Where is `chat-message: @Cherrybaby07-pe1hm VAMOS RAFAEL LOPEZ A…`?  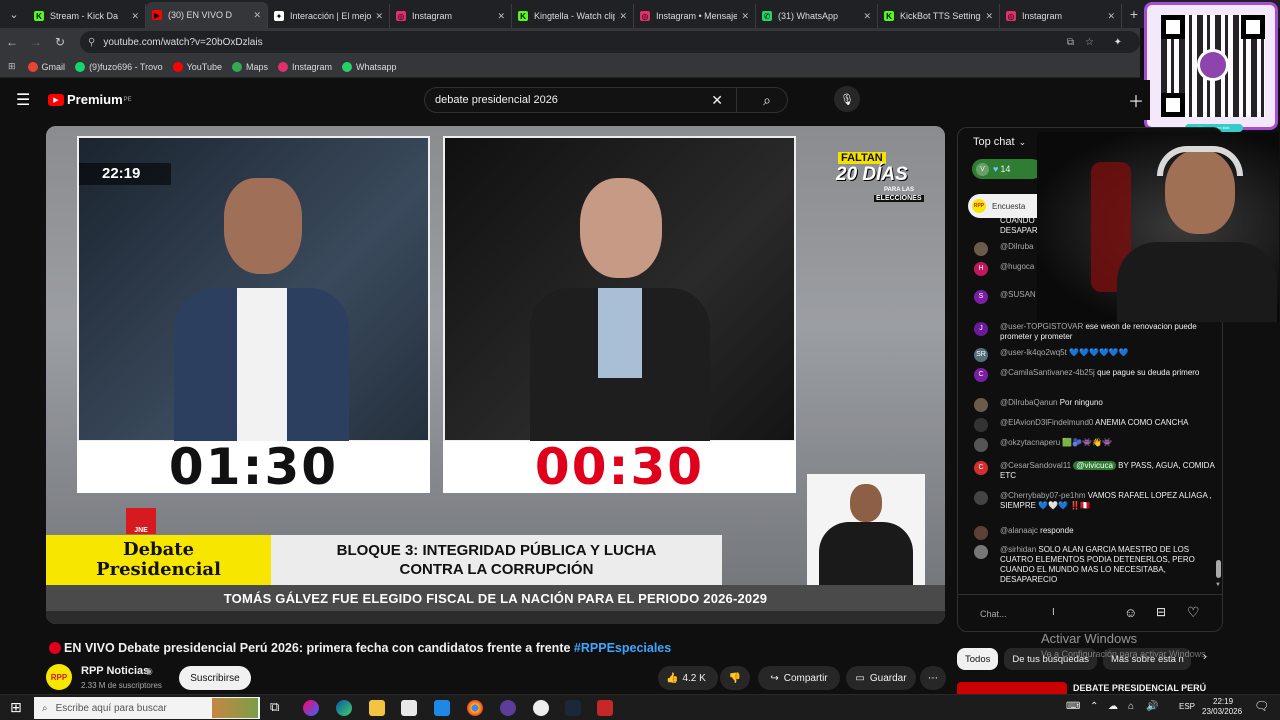
chat-message: @Cherrybaby07-pe1hm VAMOS RAFAEL LOPEZ A… is located at coordinates (1095, 501).